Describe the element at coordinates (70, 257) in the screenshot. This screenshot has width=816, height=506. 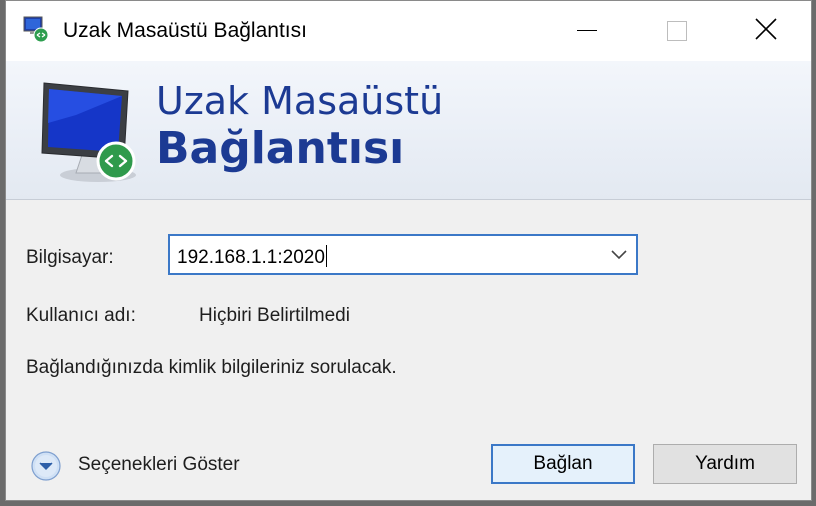
I see `computer-label: Bilgisayar:` at that location.